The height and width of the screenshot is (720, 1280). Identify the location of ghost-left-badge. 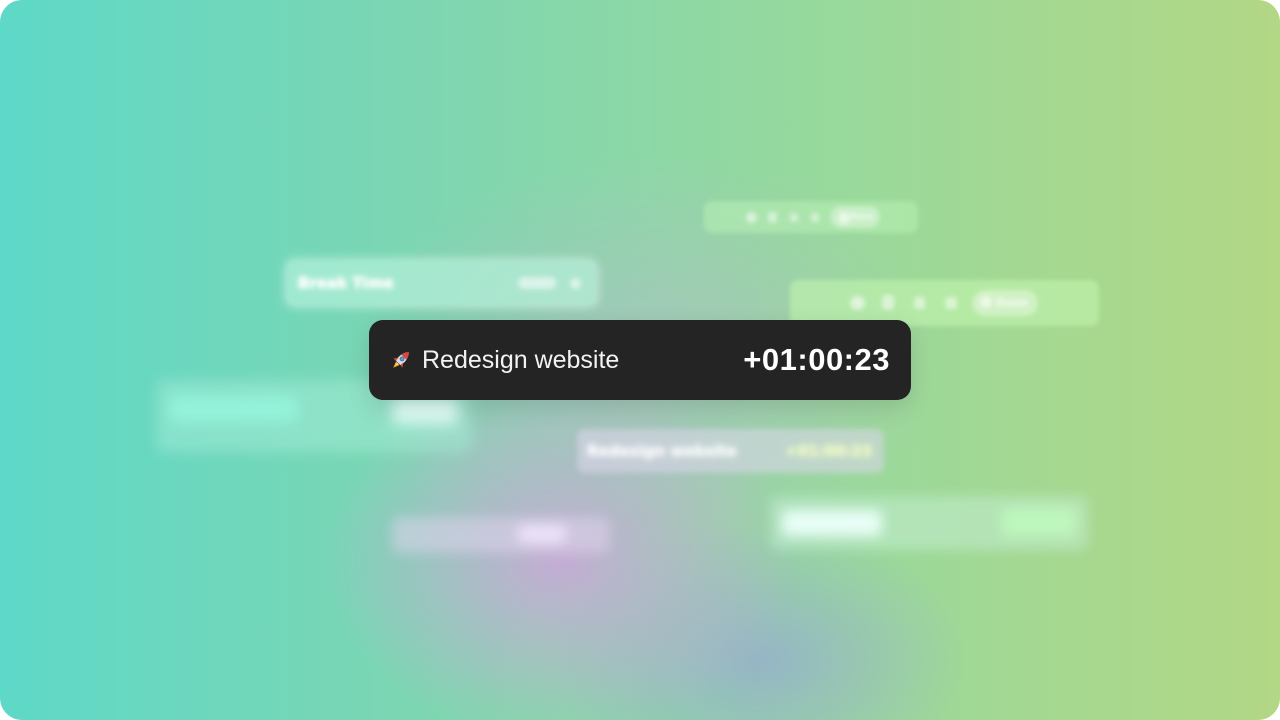
(425, 411).